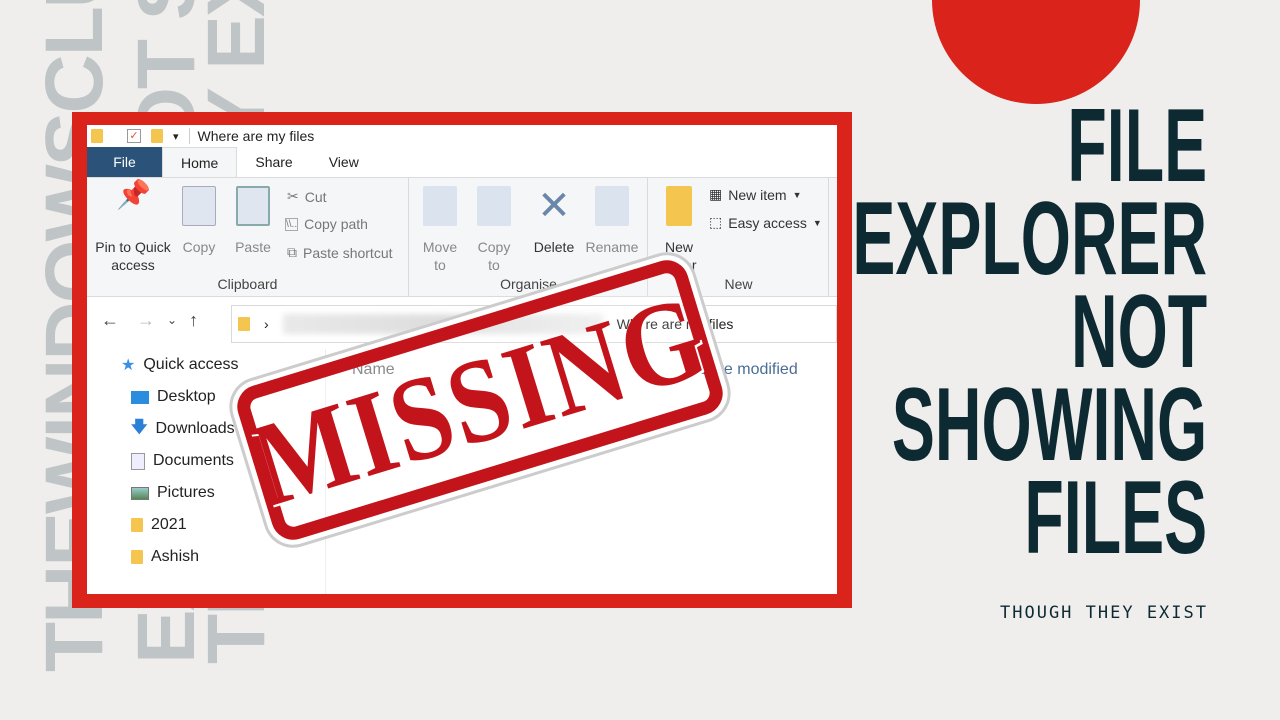  I want to click on scissors-icon: ✂, so click(293, 196).